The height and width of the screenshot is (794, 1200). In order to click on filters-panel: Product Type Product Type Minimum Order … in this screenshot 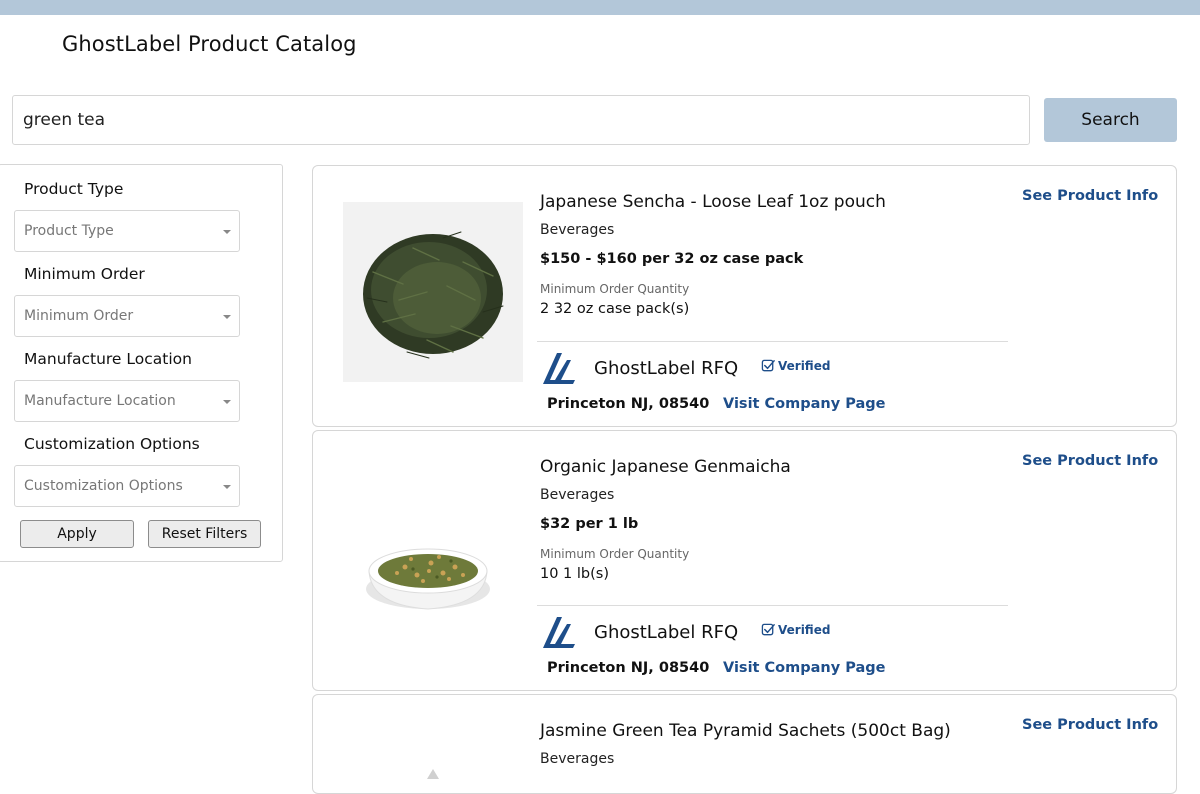, I will do `click(141, 363)`.